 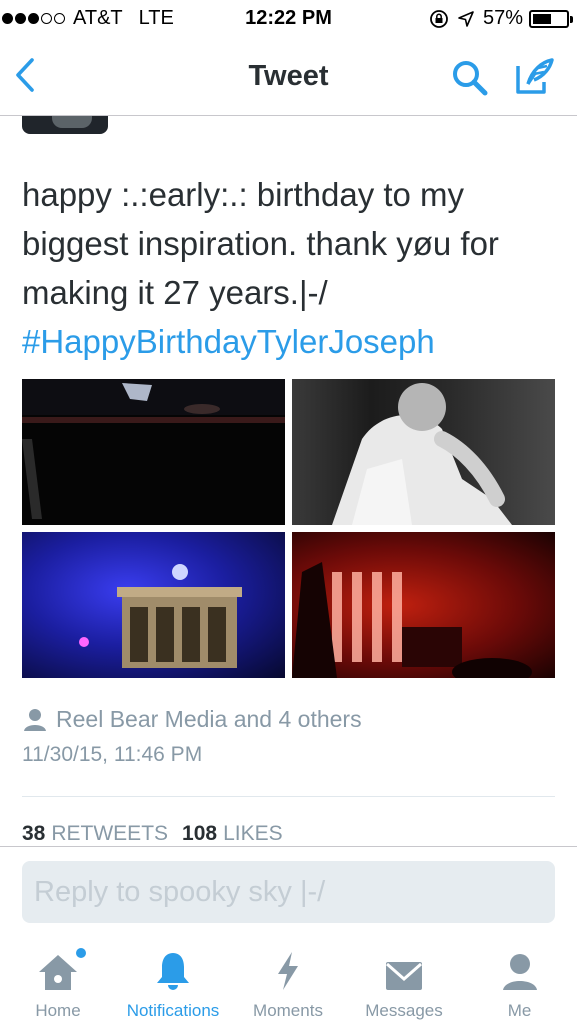 I want to click on tab-me: Me, so click(x=519, y=983).